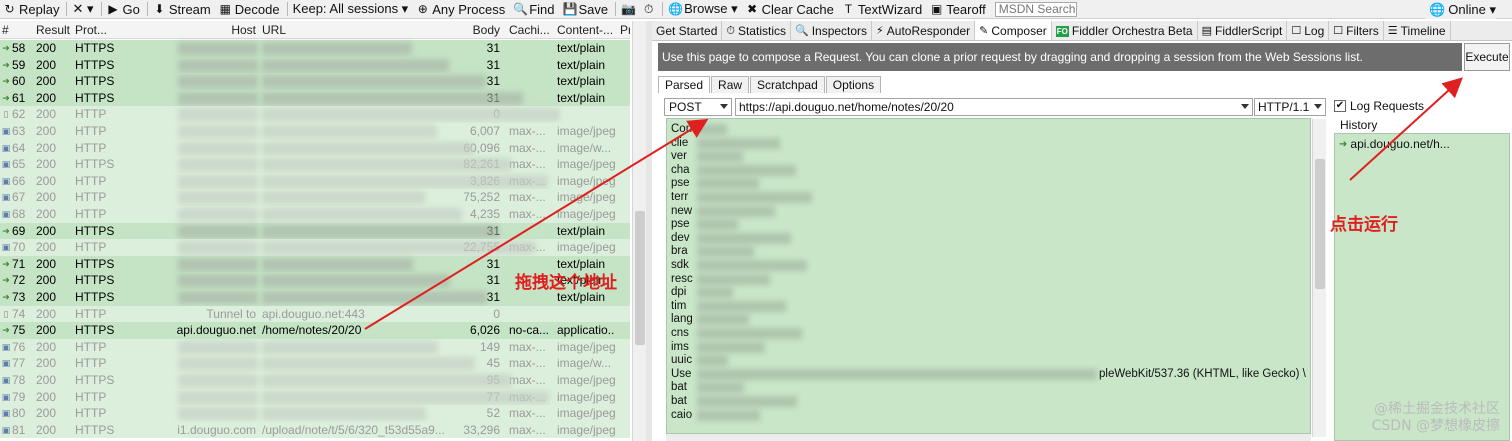 This screenshot has height=441, width=1512. Describe the element at coordinates (250, 9) in the screenshot. I see `toolbar-button-decode: ▦ Decode` at that location.